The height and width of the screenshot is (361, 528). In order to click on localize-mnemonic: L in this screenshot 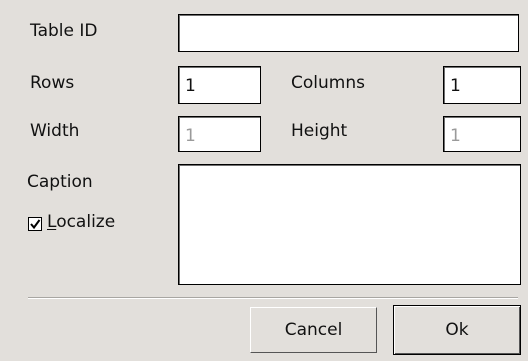, I will do `click(52, 222)`.